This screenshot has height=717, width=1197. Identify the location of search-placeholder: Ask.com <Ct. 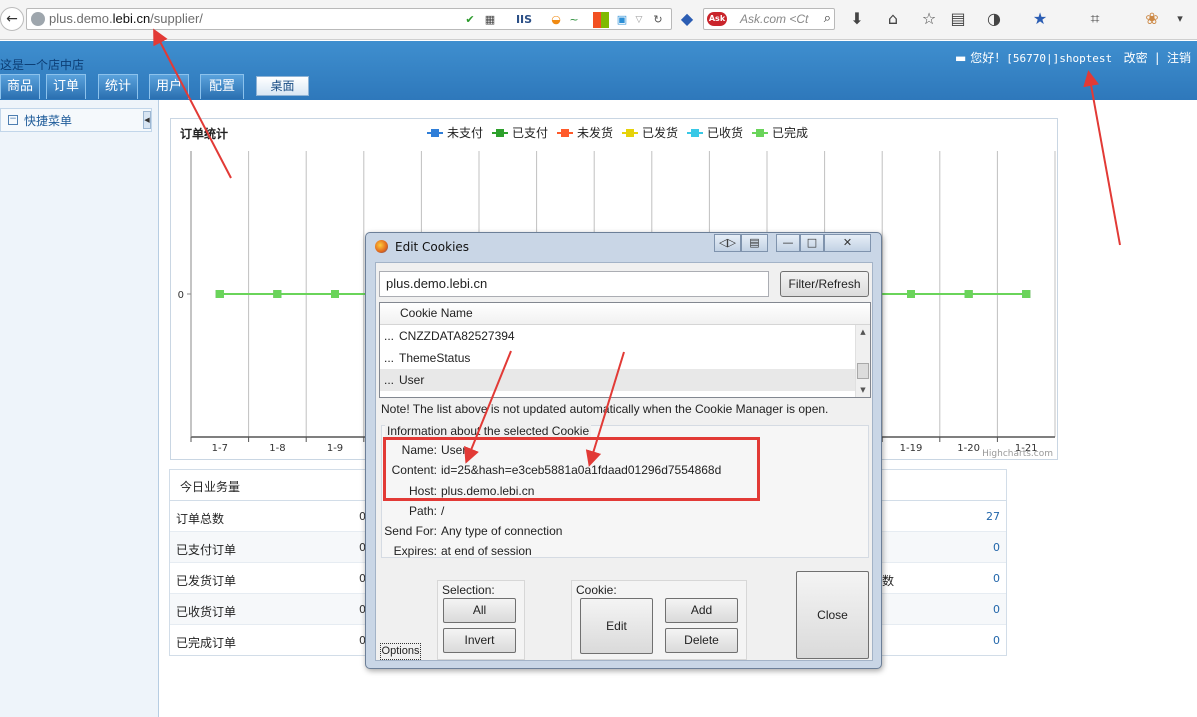
(774, 19).